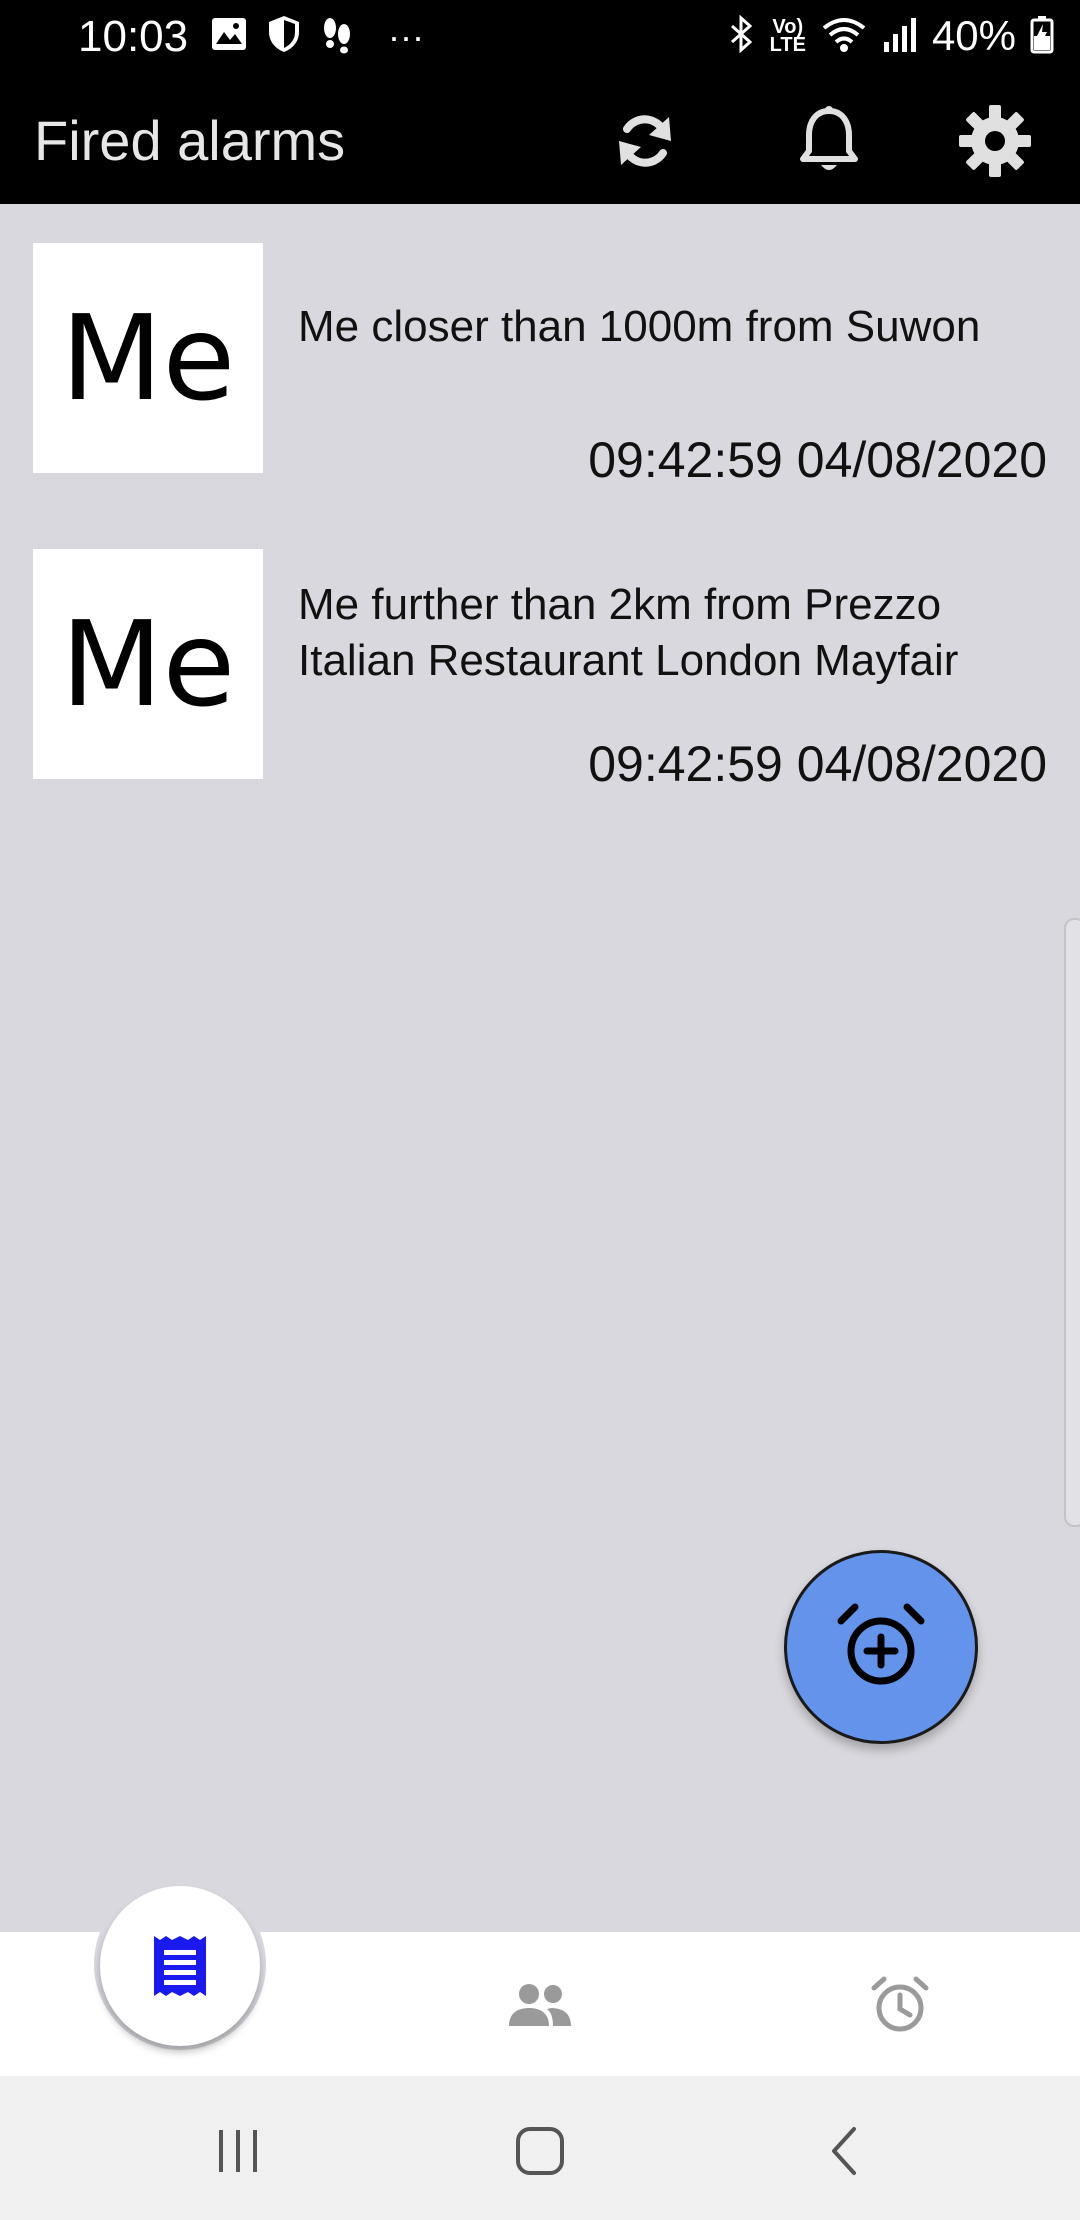  I want to click on recent-apps-button, so click(238, 2151).